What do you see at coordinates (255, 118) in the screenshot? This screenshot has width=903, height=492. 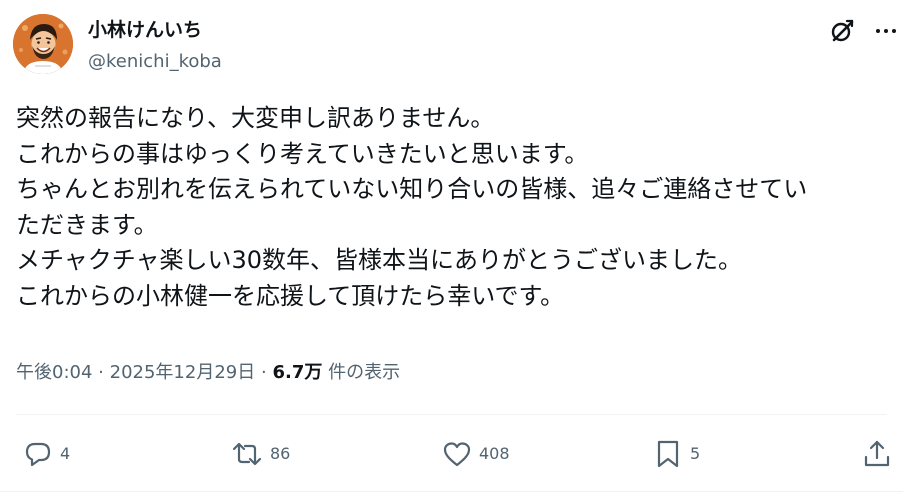 I see `tweet-text-line: 突然の報告になり、大変申し訳ありません。` at bounding box center [255, 118].